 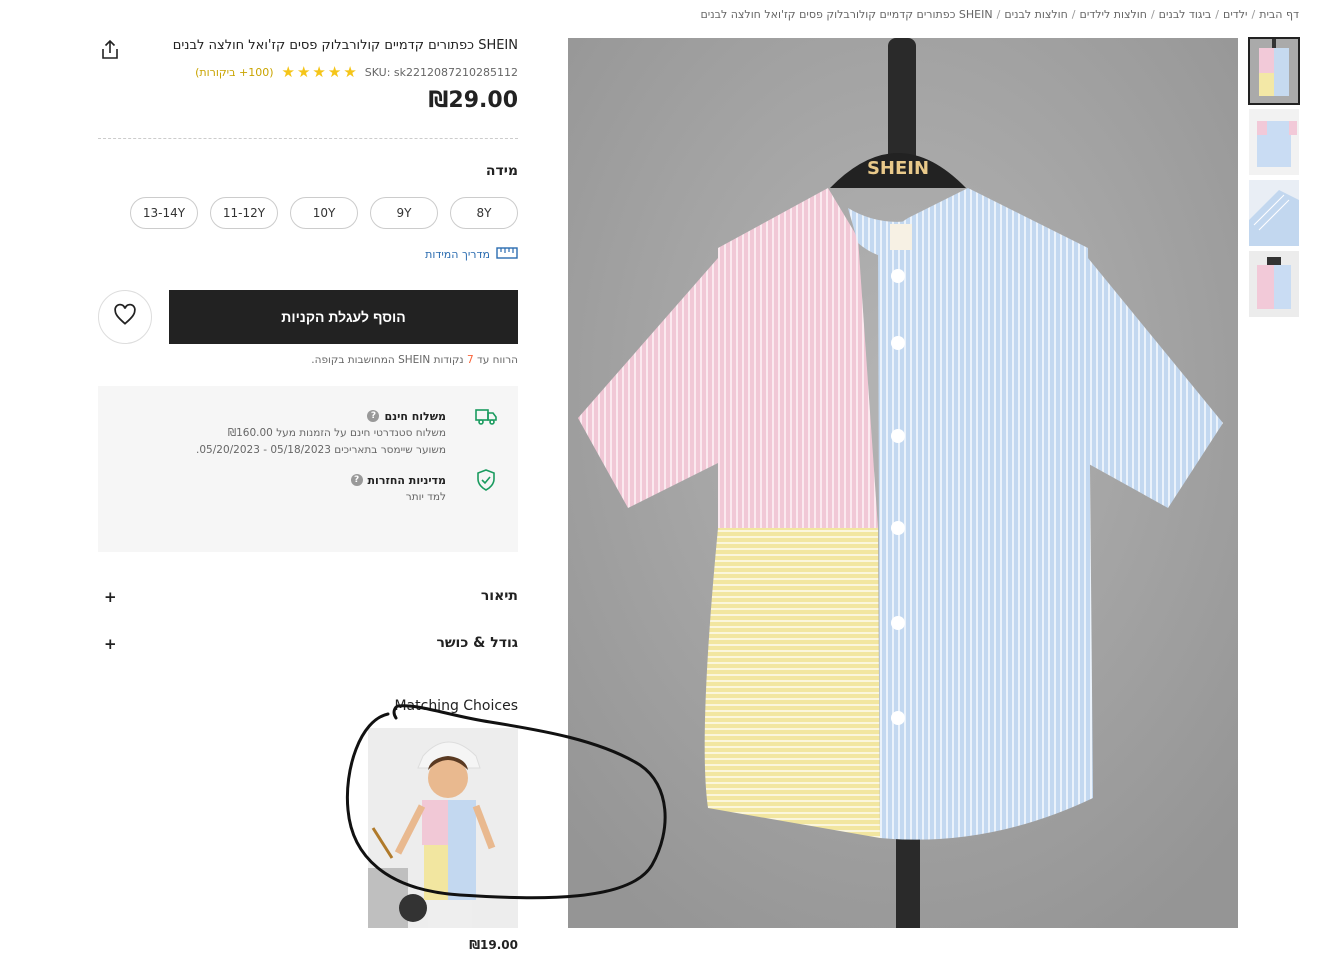 I want to click on free-shipping-title: משלוח חינם, so click(x=415, y=416).